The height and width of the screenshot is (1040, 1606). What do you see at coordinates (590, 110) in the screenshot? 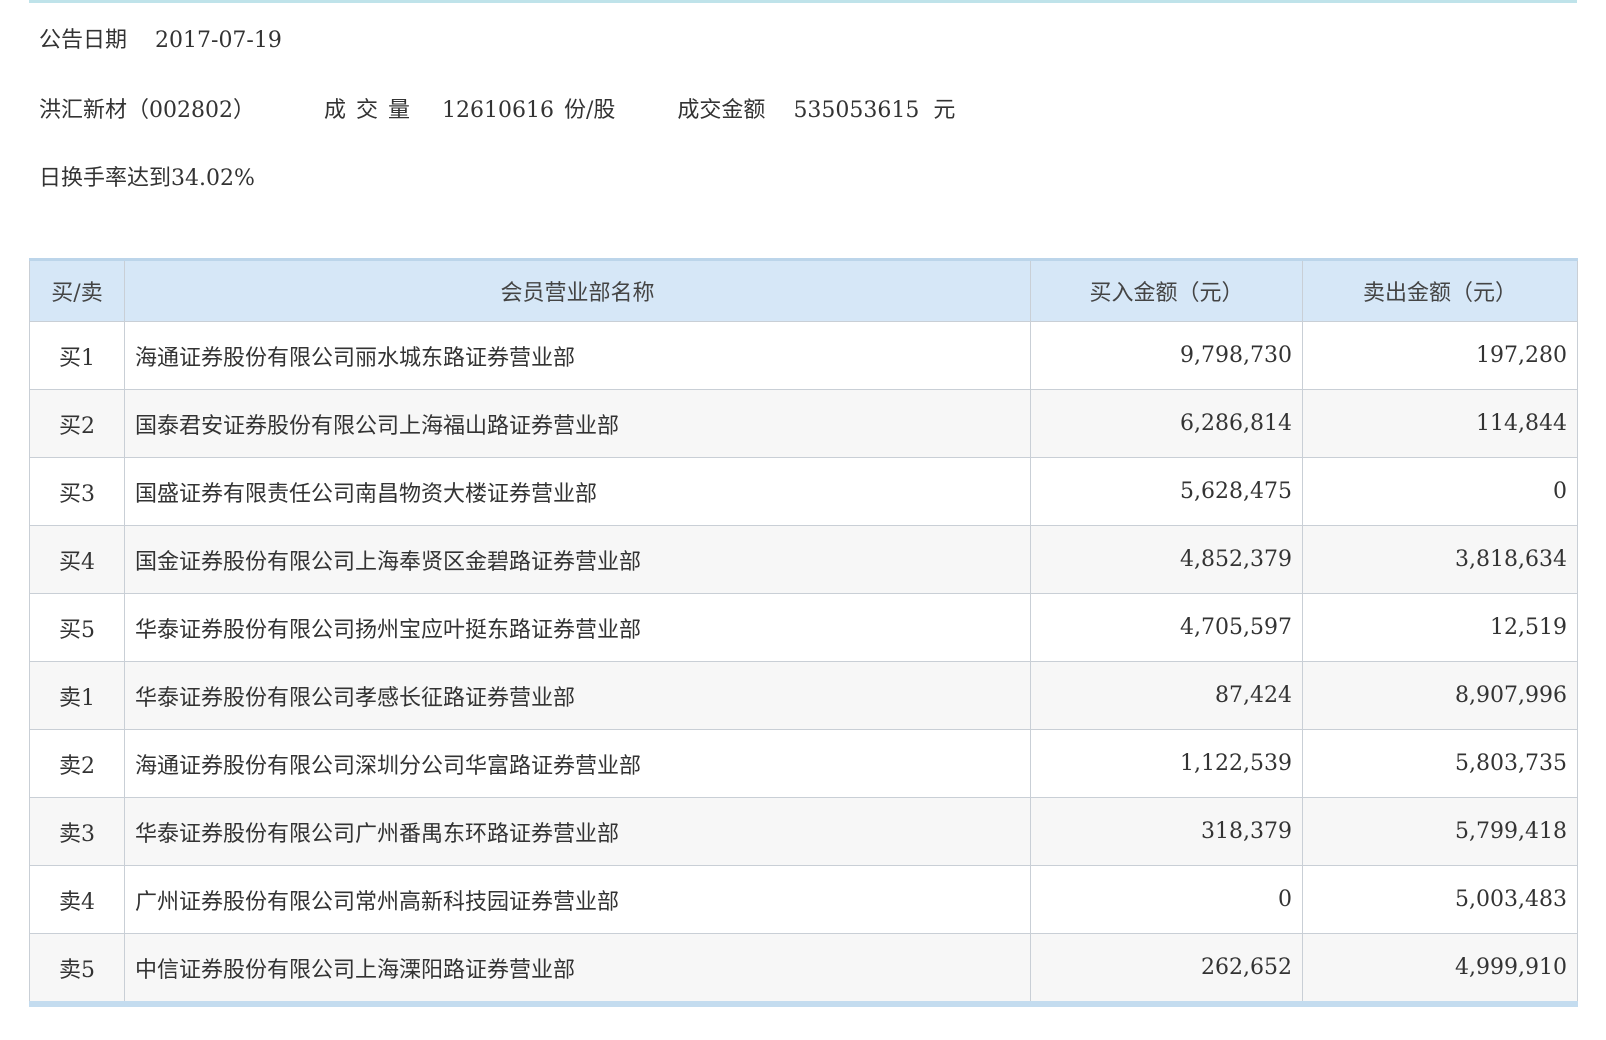
I see `volume-unit: 份/股` at bounding box center [590, 110].